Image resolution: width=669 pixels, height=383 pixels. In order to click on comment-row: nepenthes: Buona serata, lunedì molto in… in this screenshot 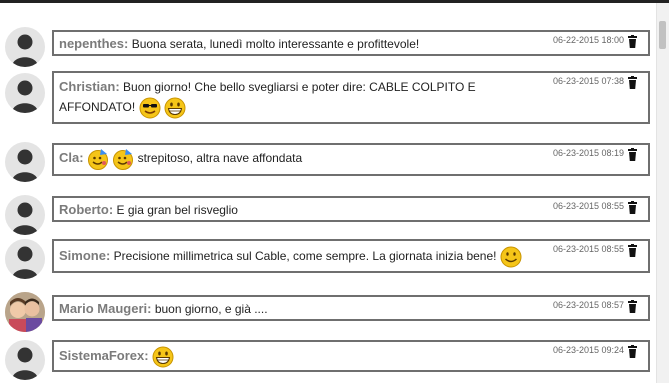, I will do `click(328, 48)`.